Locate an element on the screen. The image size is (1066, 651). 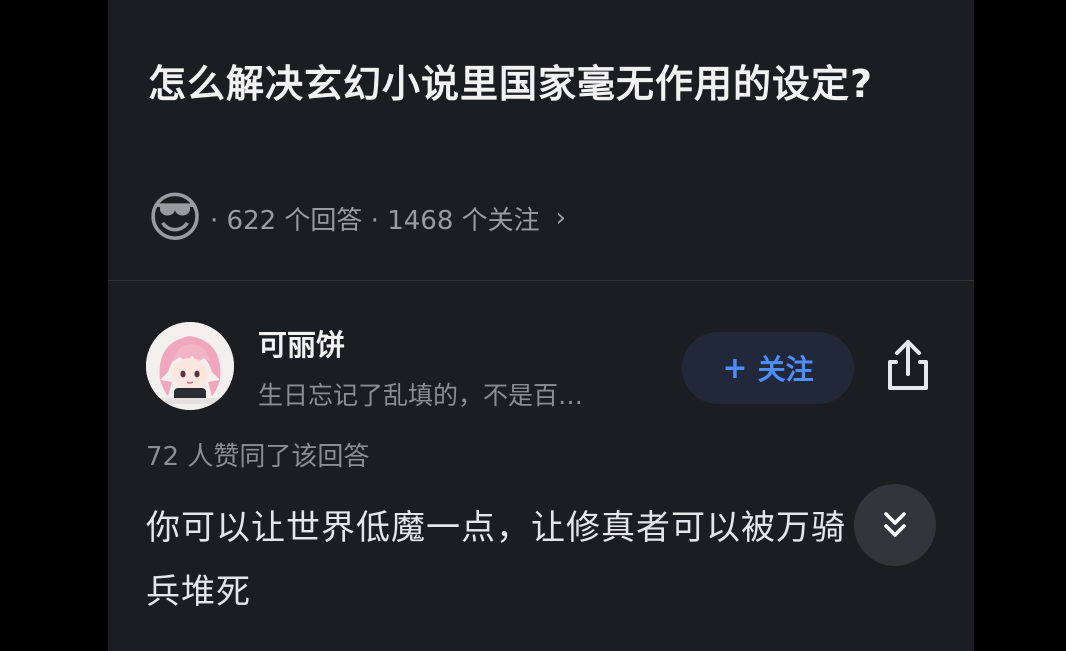
answer-content: 你可以让世界低魔一点，让修真者可以被万骑兵堆死 is located at coordinates (496, 560).